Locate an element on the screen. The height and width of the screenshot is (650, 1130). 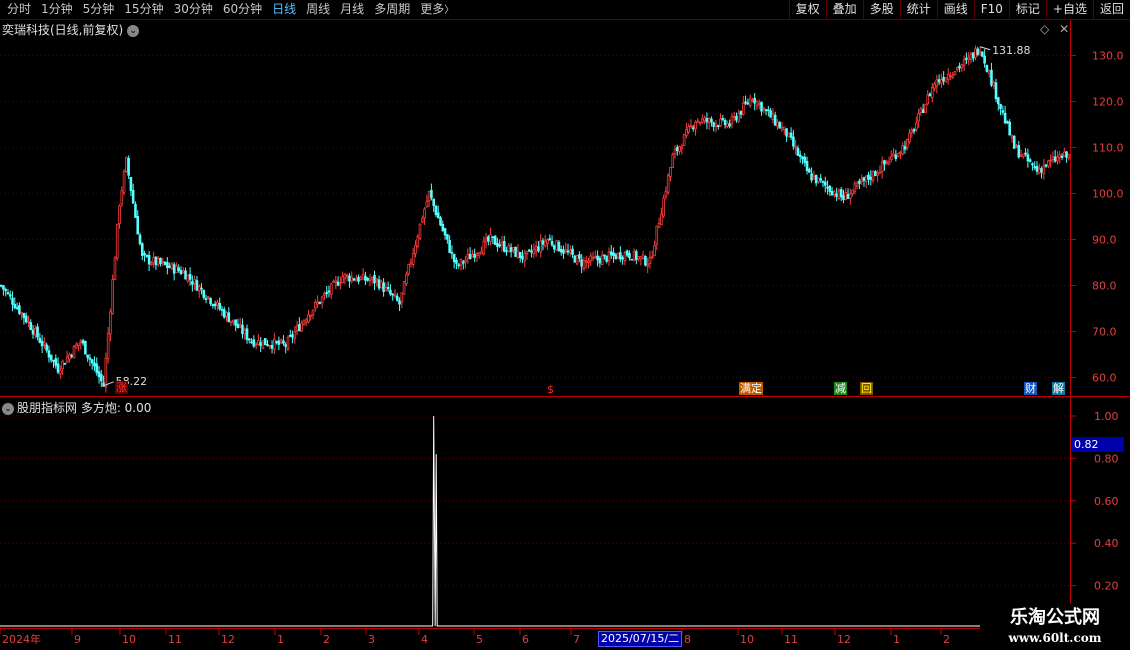
event-badge: 解 is located at coordinates (1058, 388).